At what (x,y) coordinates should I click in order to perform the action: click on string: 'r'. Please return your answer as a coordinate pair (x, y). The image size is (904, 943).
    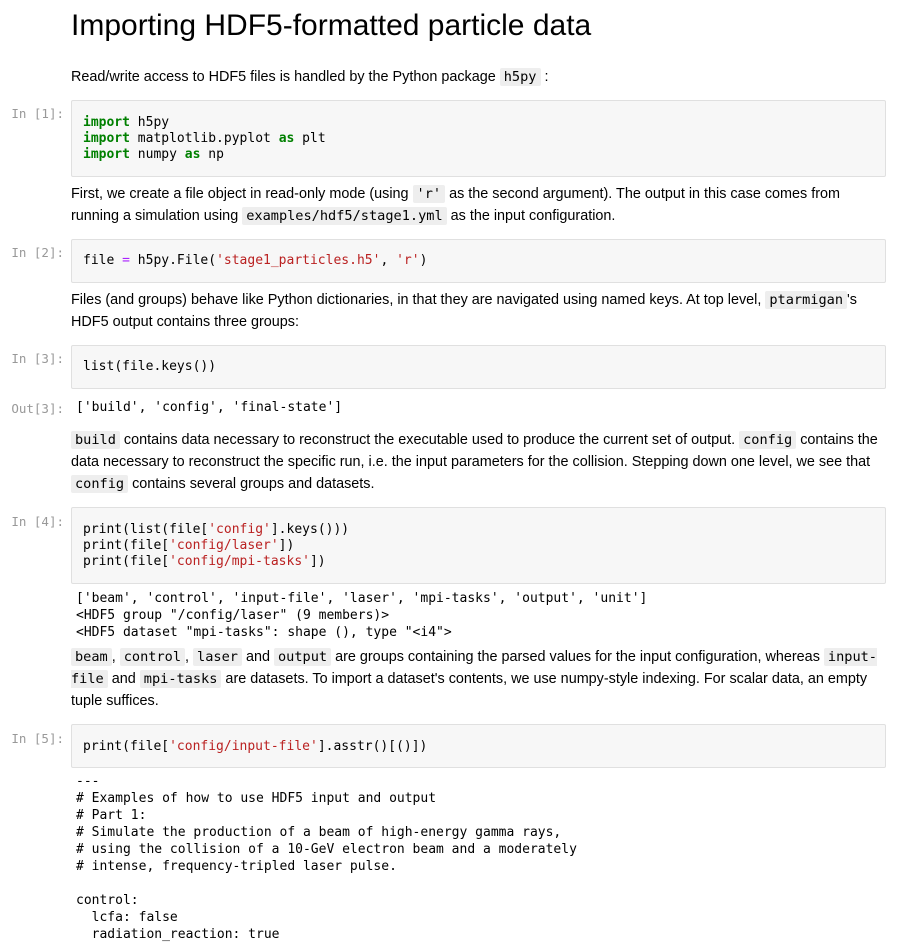
    Looking at the image, I should click on (408, 260).